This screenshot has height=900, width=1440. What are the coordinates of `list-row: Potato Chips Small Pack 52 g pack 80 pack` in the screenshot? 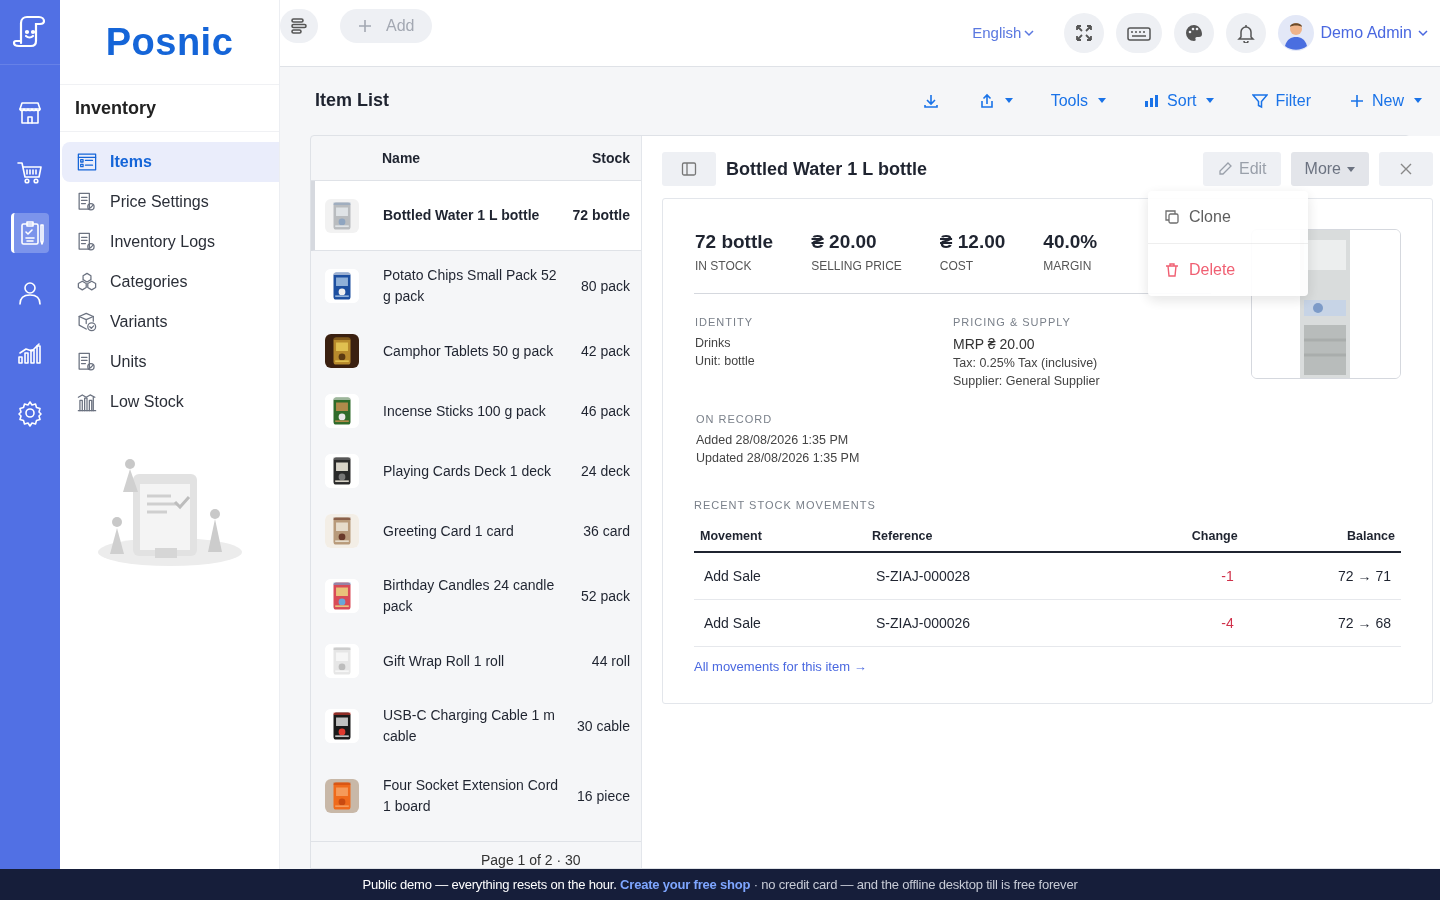 It's located at (476, 286).